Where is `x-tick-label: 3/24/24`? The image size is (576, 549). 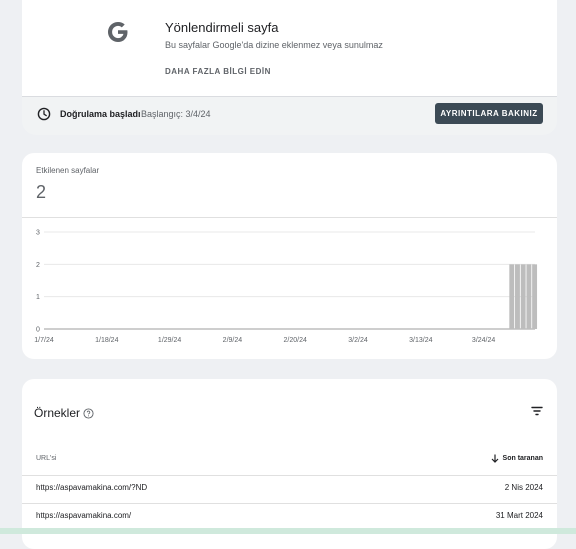
x-tick-label: 3/24/24 is located at coordinates (483, 340).